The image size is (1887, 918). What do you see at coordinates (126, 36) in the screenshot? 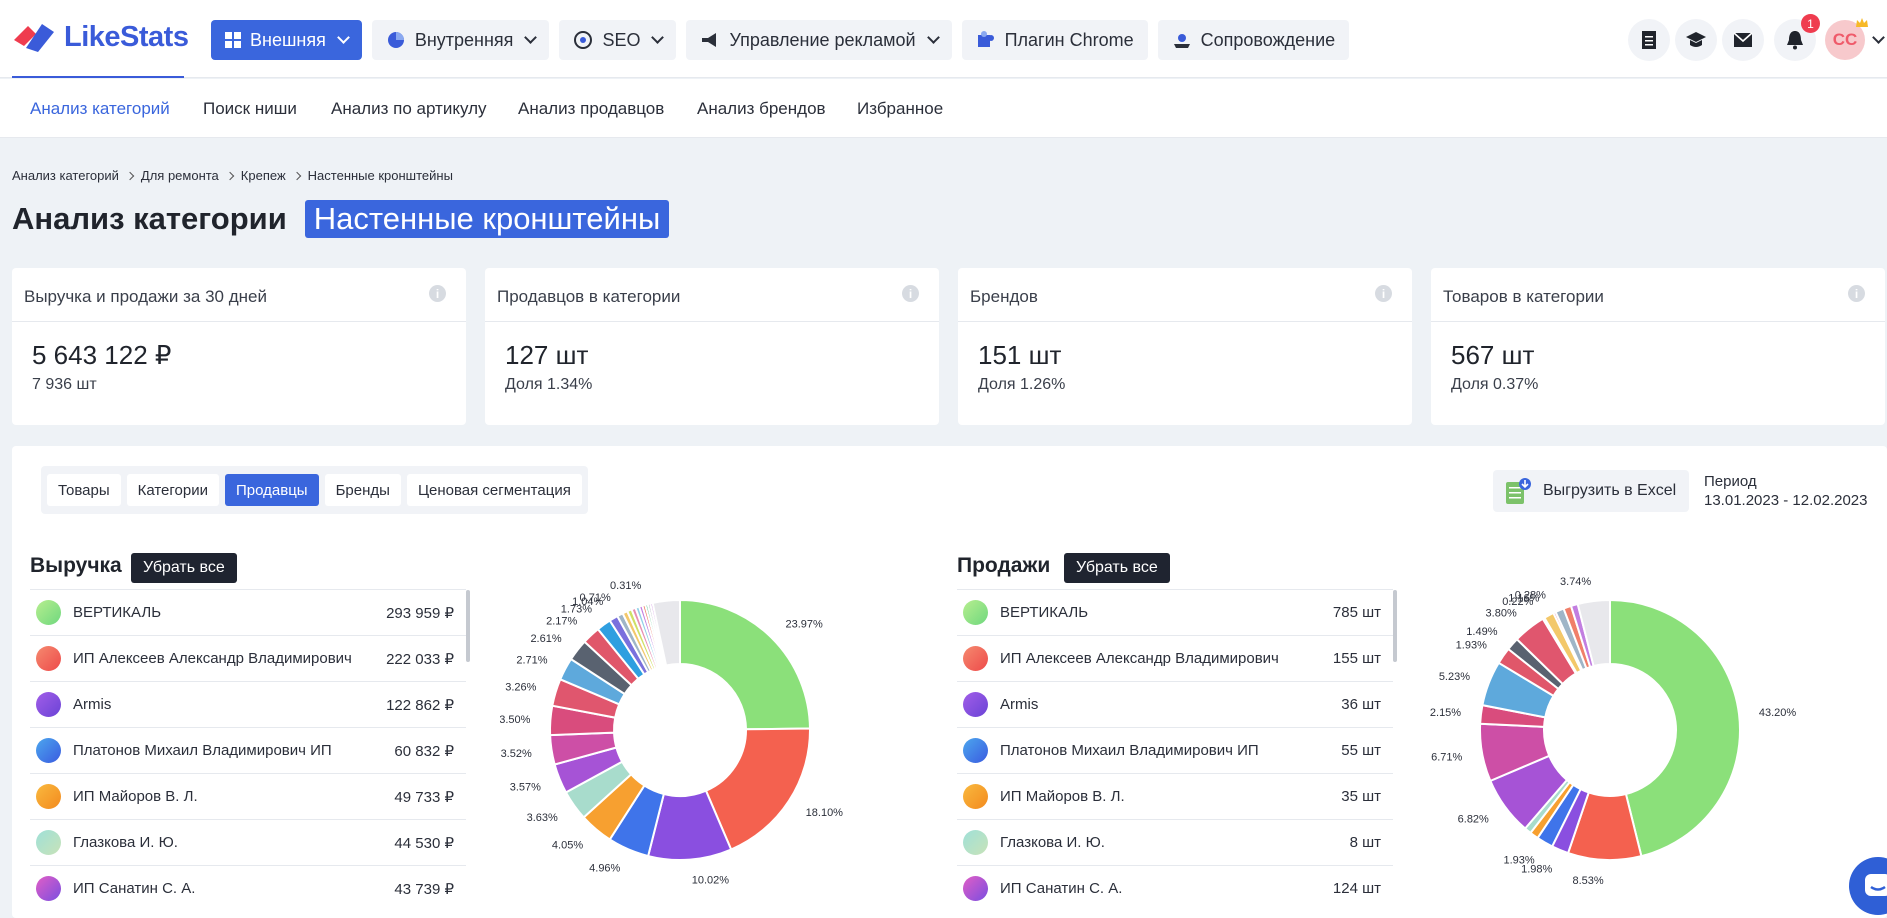
I see `logo-text: LikeStats` at bounding box center [126, 36].